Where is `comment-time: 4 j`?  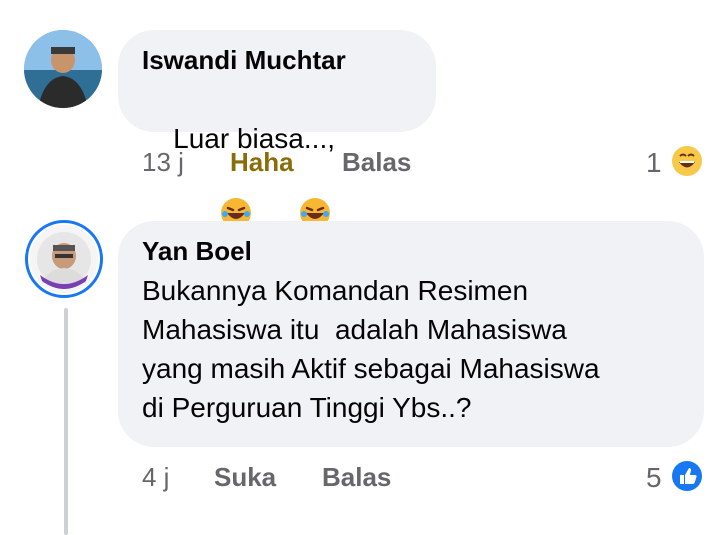 comment-time: 4 j is located at coordinates (155, 477).